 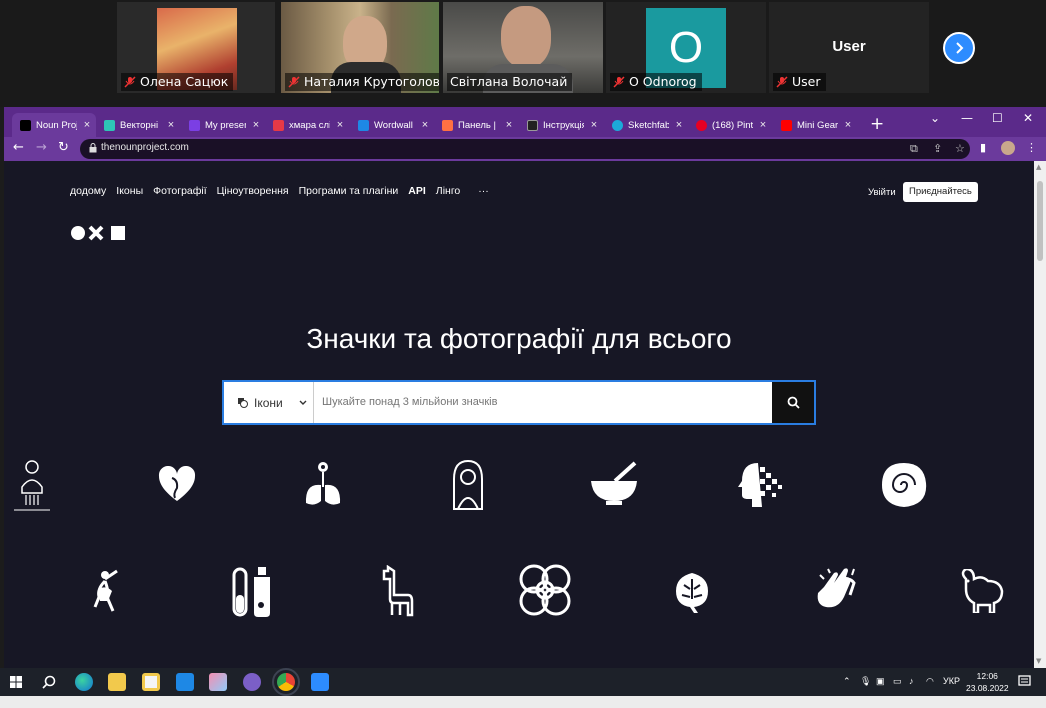 What do you see at coordinates (323, 485) in the screenshot?
I see `lungs-flower-icon` at bounding box center [323, 485].